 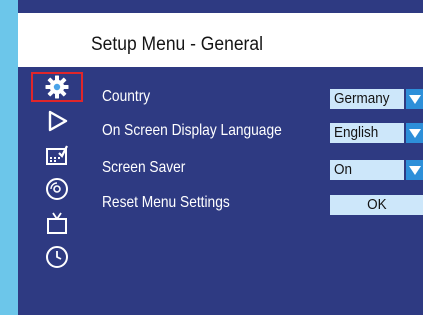 I want to click on clock-icon, so click(x=57, y=257).